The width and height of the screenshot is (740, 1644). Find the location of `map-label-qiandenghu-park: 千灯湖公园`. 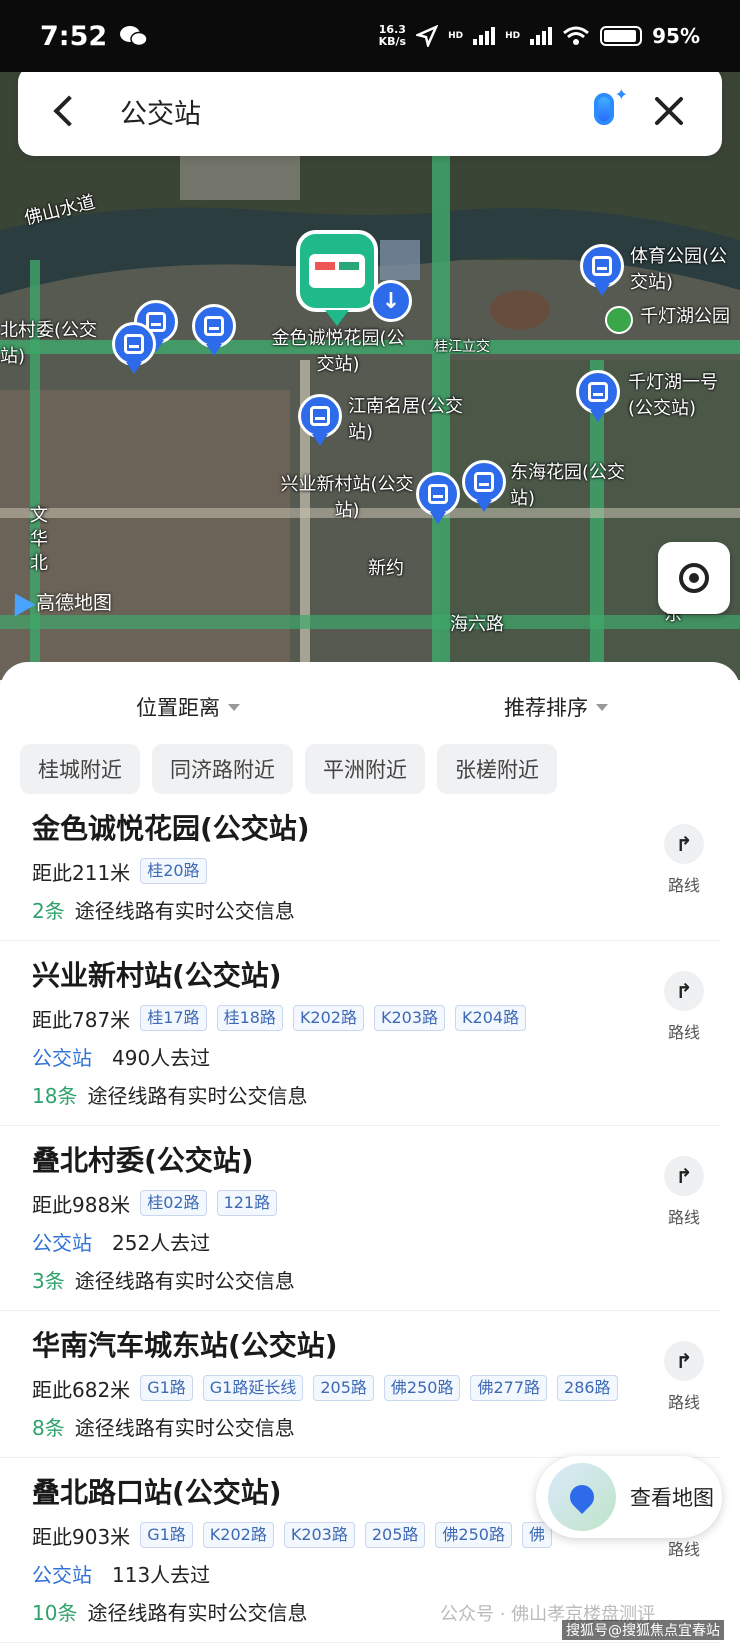

map-label-qiandenghu-park: 千灯湖公园 is located at coordinates (685, 317).